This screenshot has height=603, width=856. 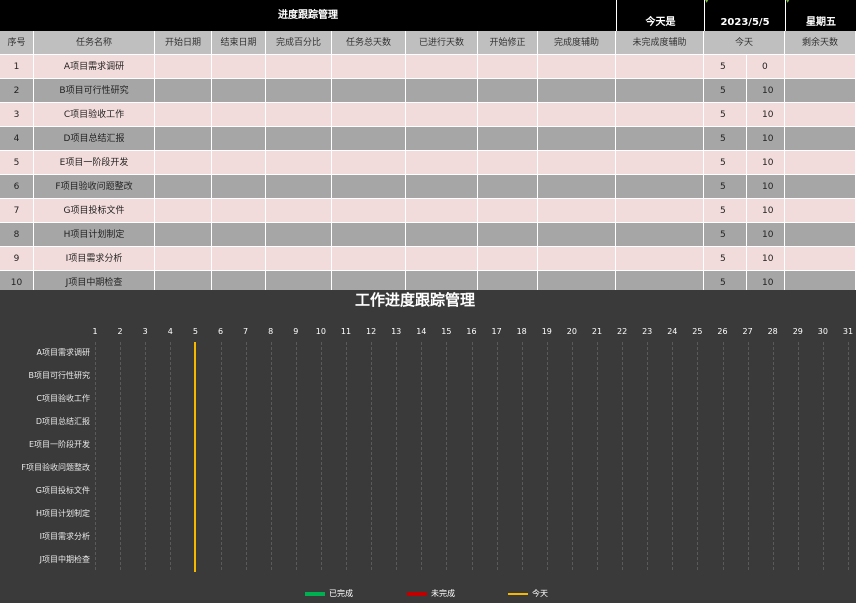 What do you see at coordinates (94, 67) in the screenshot?
I see `cell-task-name: A项目需求调研` at bounding box center [94, 67].